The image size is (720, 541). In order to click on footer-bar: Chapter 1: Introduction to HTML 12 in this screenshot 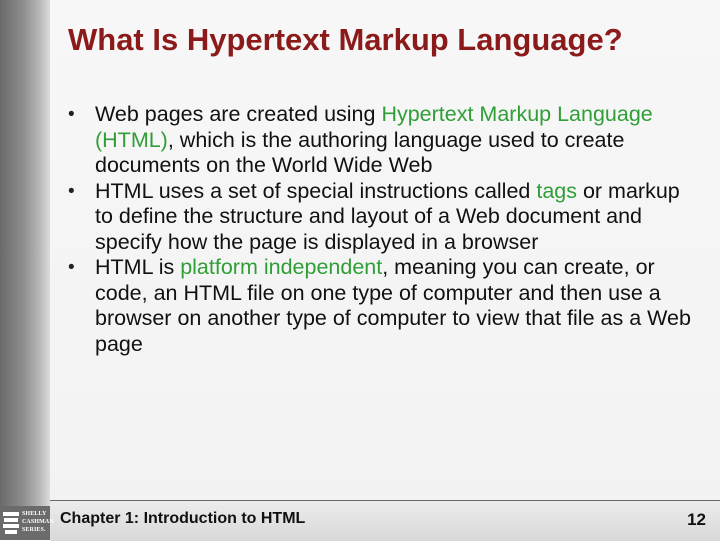, I will do `click(385, 520)`.